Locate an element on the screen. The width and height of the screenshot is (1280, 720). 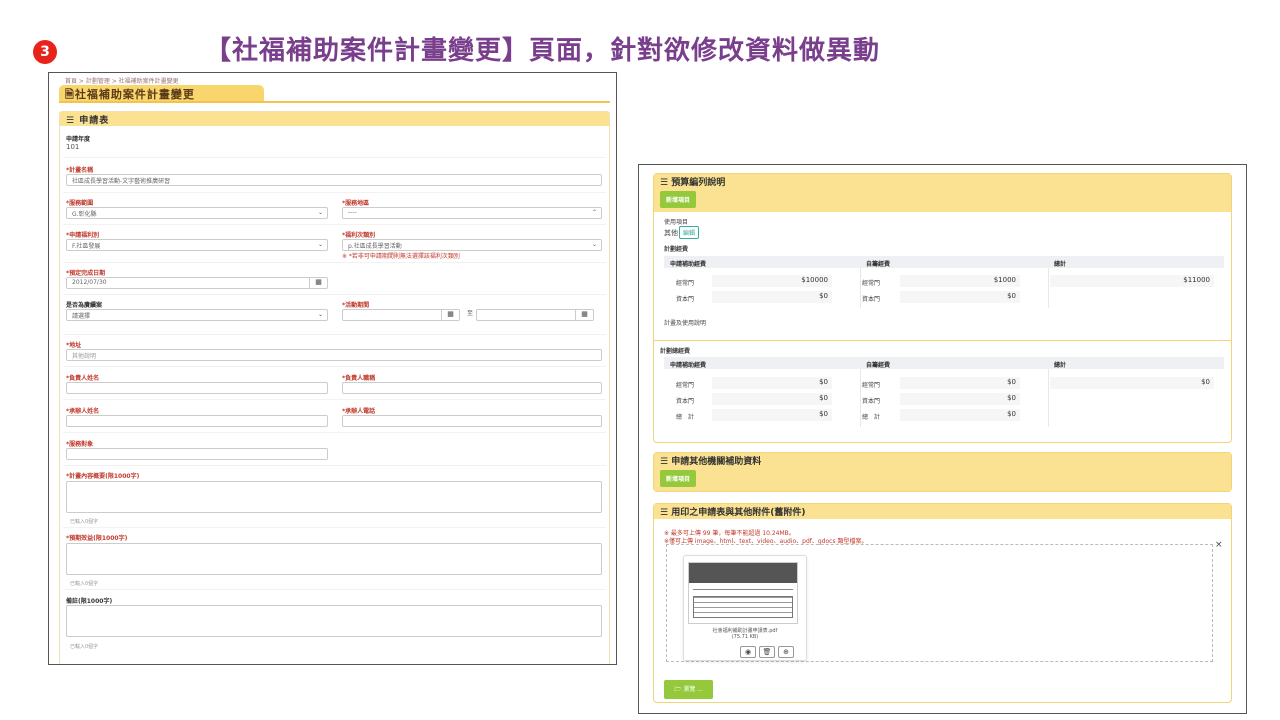
service-area-select: ---- ⌃ is located at coordinates (472, 213).